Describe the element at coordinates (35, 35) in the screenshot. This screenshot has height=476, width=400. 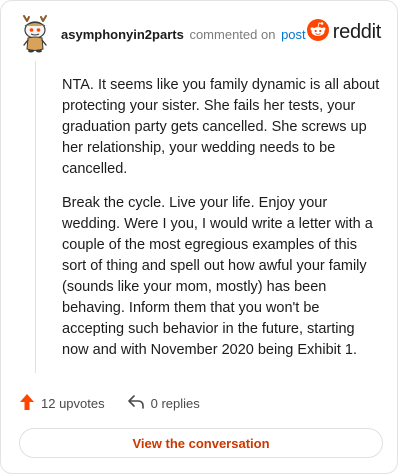
I see `snoo-avatar-icon` at that location.